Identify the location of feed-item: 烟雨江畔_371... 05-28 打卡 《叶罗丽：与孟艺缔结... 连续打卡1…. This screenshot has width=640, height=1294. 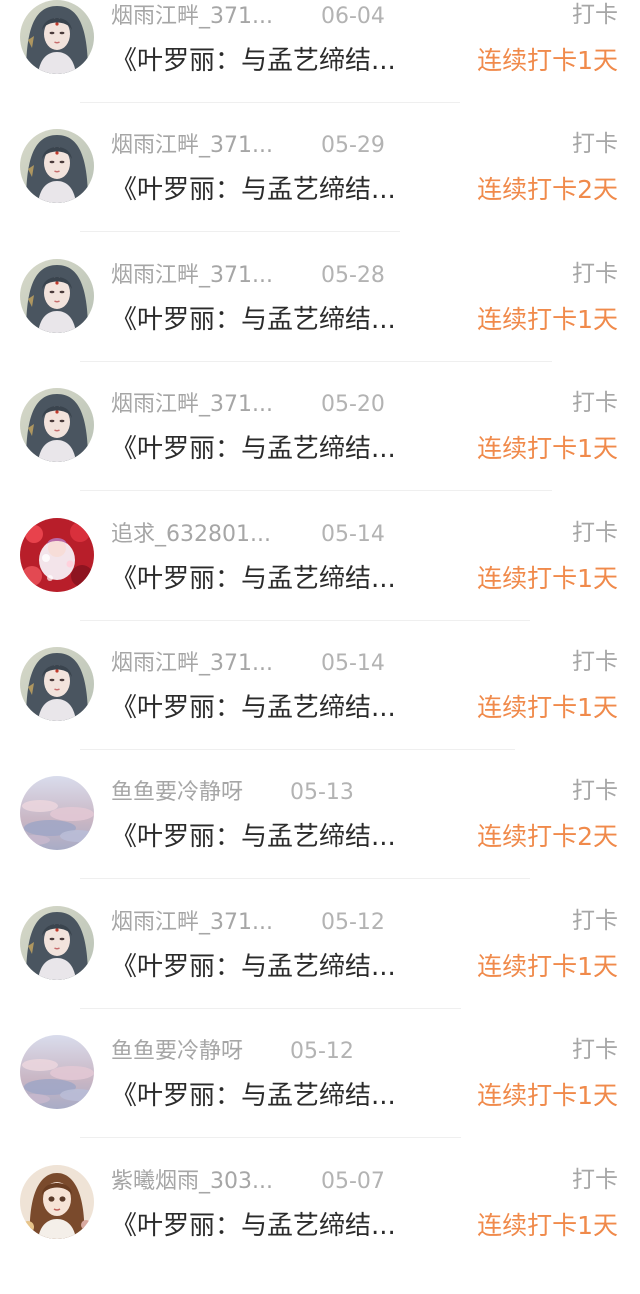
(320, 323).